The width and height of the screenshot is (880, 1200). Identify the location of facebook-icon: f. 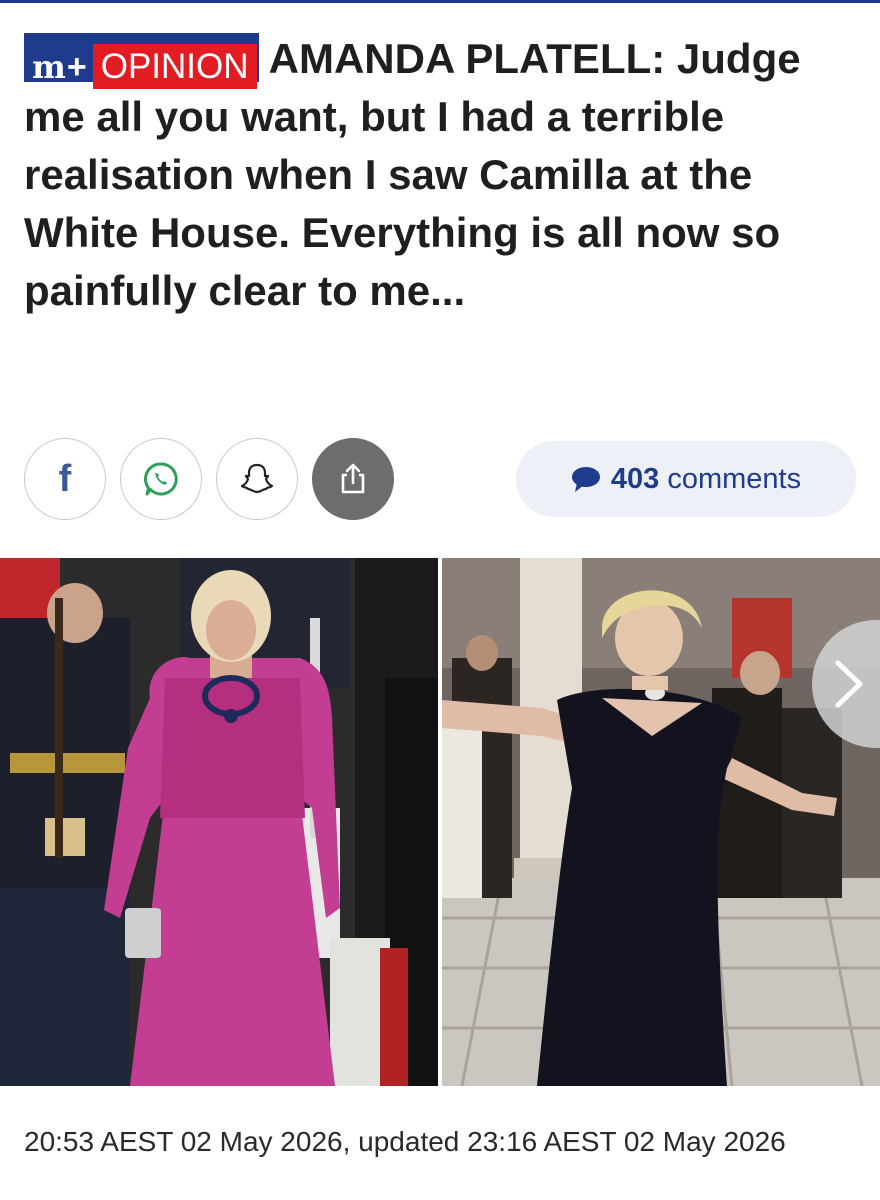
(65, 478).